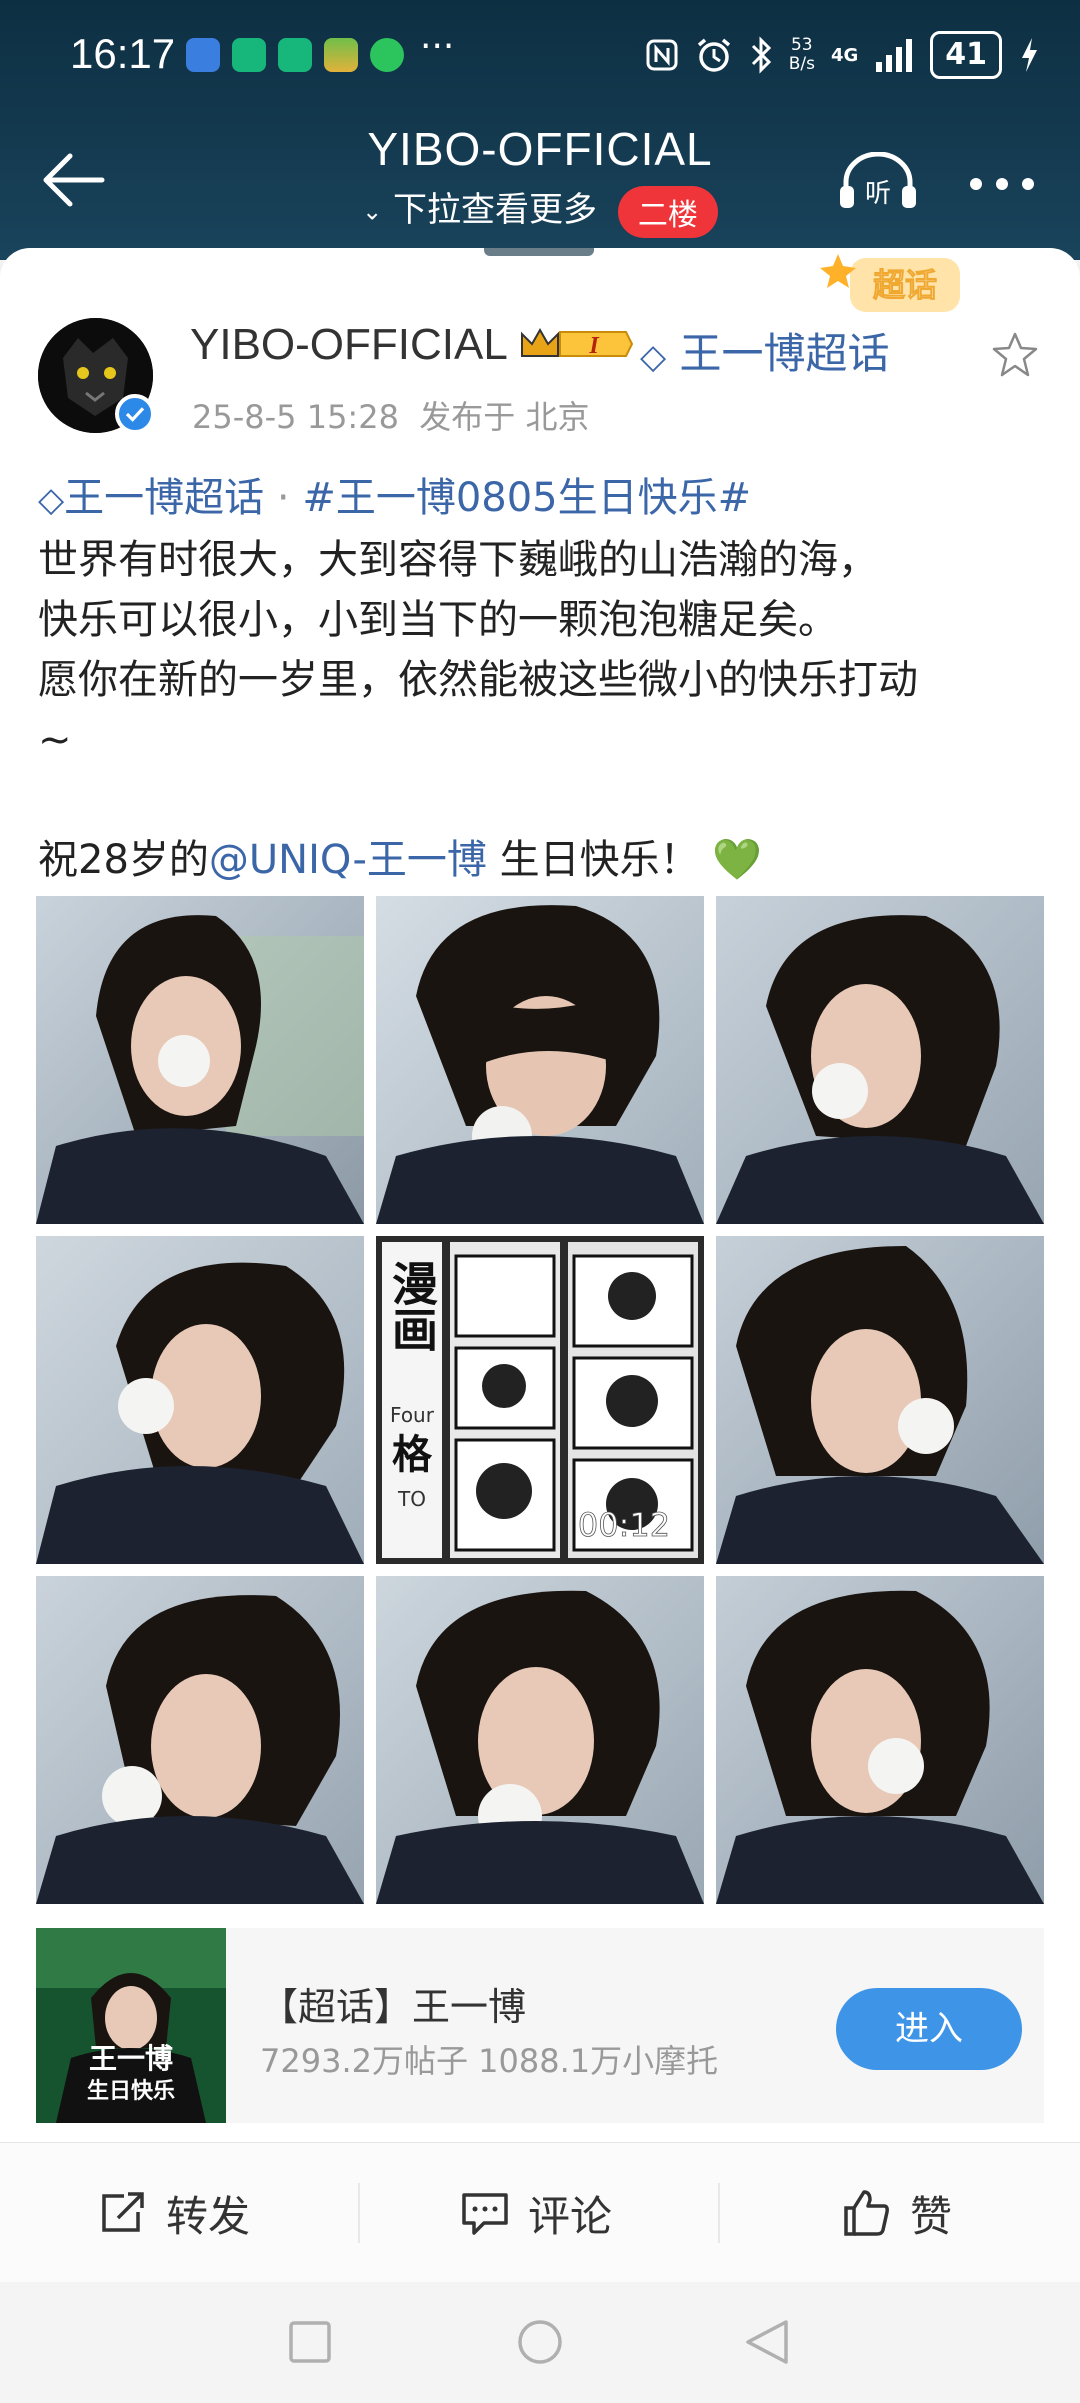  I want to click on like-button: 赞, so click(897, 2213).